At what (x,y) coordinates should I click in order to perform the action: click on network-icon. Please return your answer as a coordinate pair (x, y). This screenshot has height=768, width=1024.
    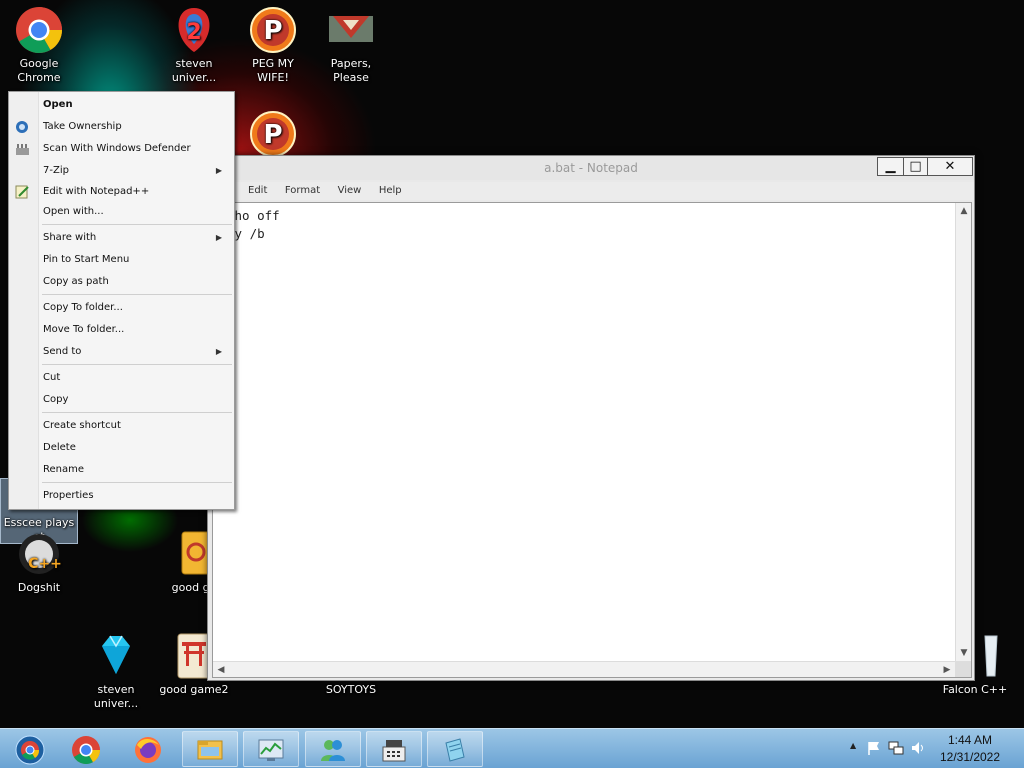
    Looking at the image, I should click on (896, 748).